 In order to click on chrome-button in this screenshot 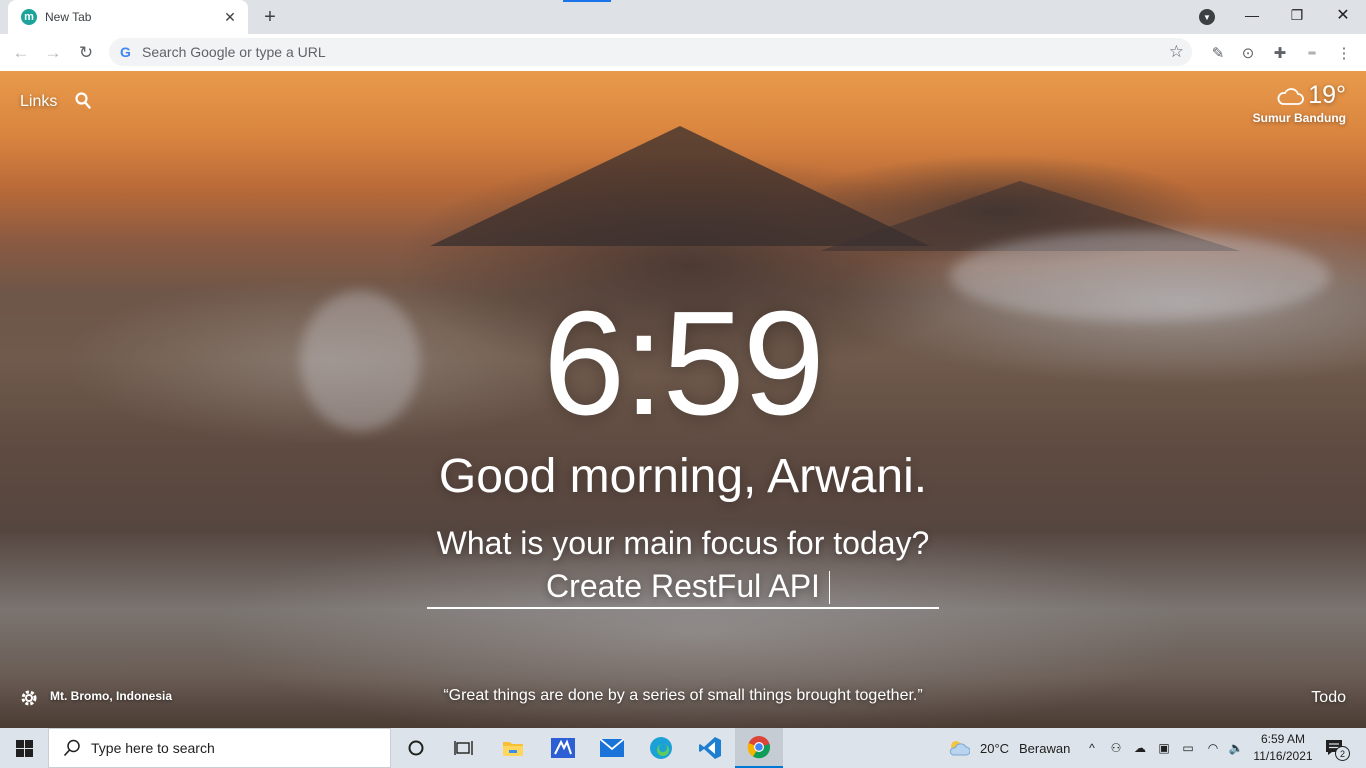, I will do `click(759, 748)`.